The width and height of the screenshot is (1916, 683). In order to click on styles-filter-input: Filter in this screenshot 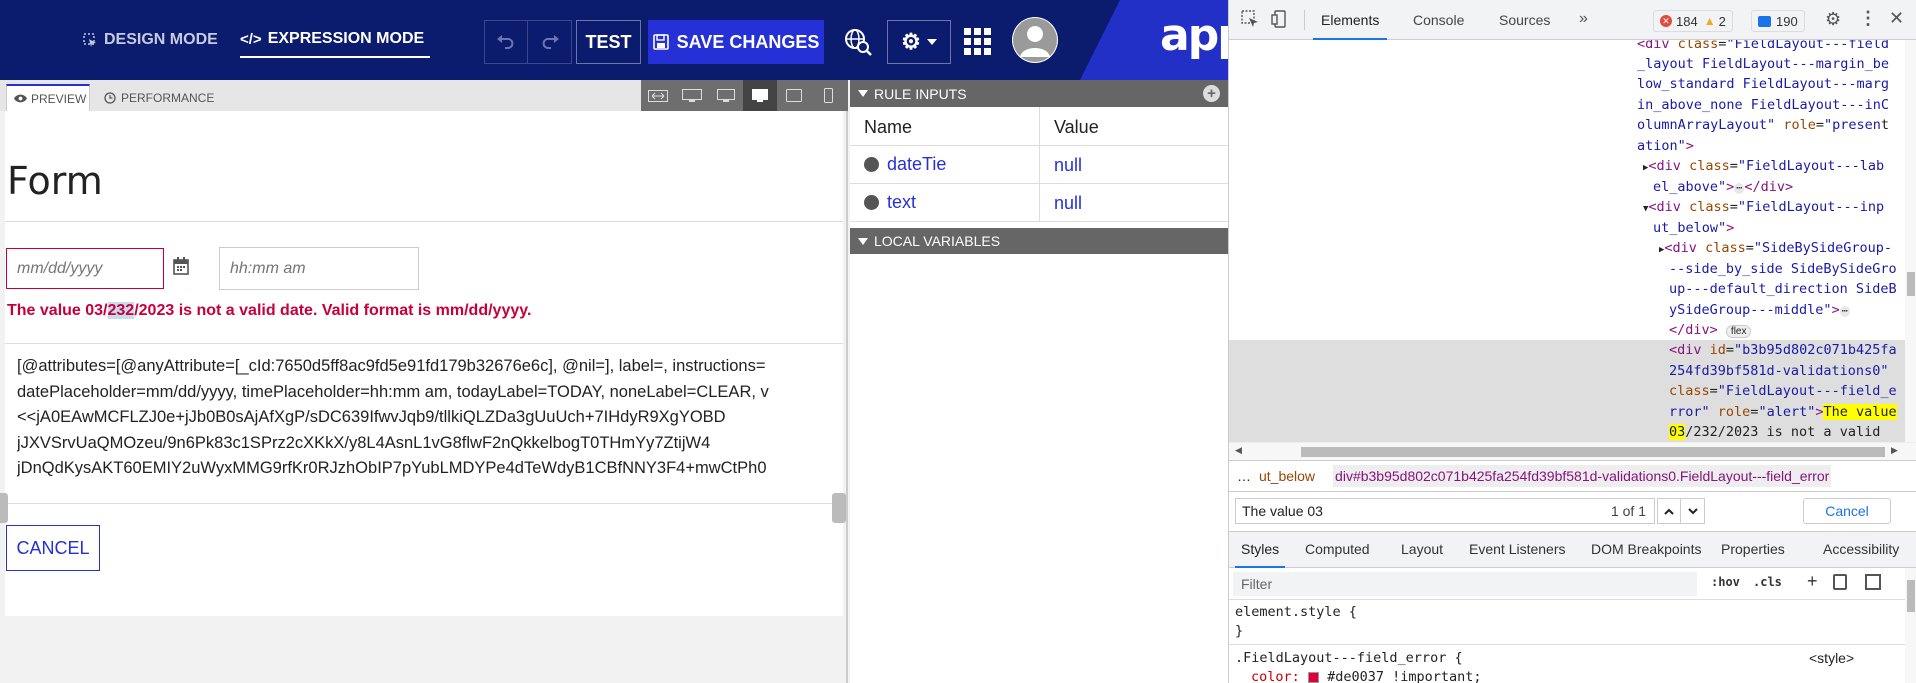, I will do `click(1465, 584)`.